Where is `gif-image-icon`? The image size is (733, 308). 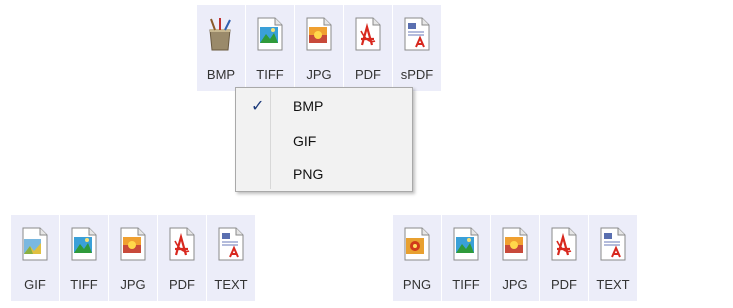 gif-image-icon is located at coordinates (35, 244).